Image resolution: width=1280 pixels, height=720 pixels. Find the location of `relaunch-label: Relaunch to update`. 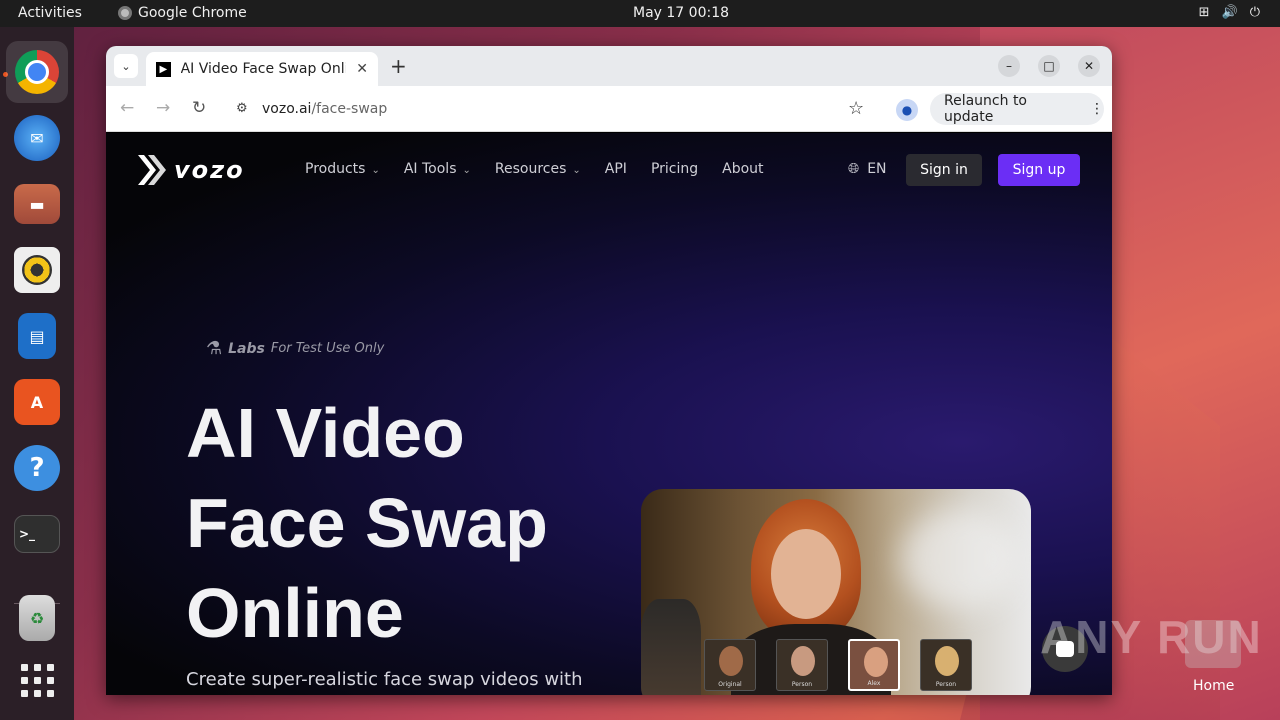

relaunch-label: Relaunch to update is located at coordinates (986, 109).